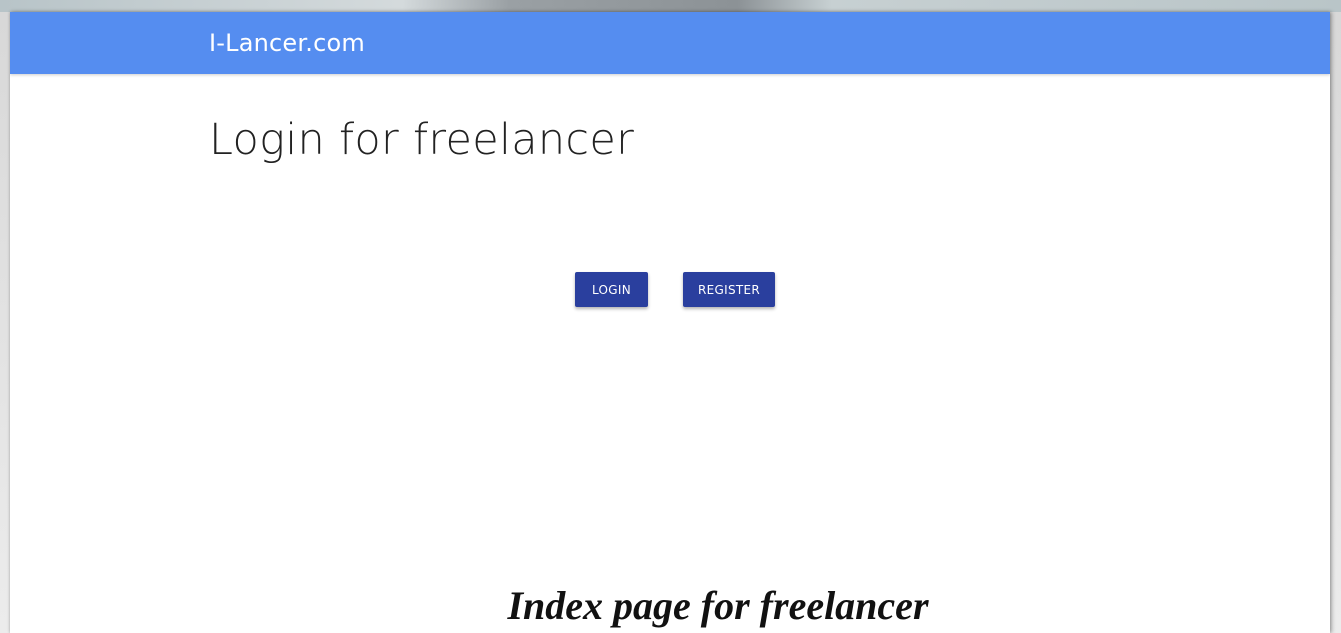  Describe the element at coordinates (670, 6) in the screenshot. I see `desktop-background-strip` at that location.